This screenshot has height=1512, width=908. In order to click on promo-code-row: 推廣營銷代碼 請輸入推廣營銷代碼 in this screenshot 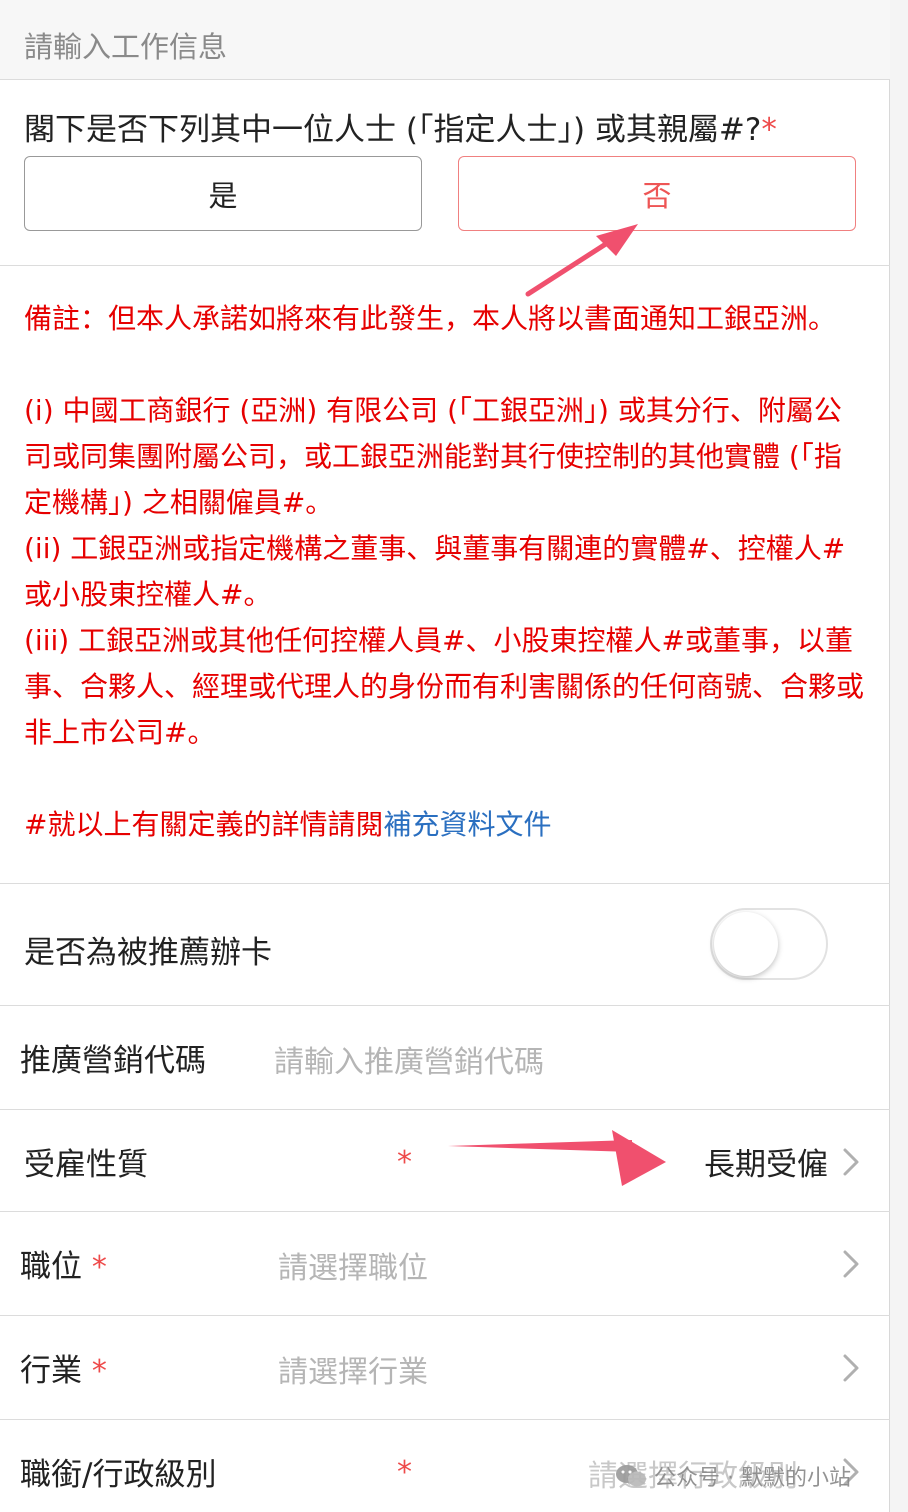, I will do `click(445, 1058)`.